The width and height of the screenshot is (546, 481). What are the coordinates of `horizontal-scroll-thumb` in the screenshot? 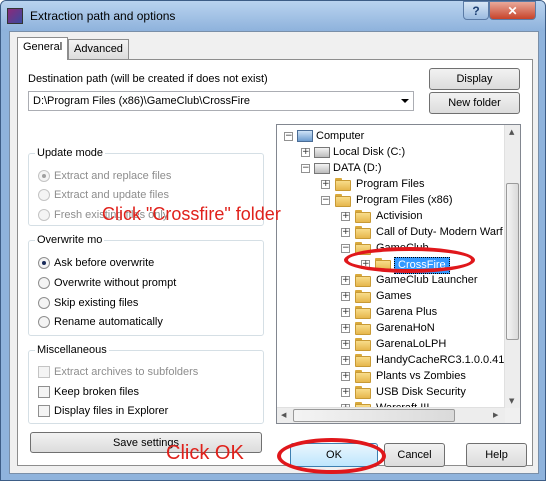 It's located at (374, 415).